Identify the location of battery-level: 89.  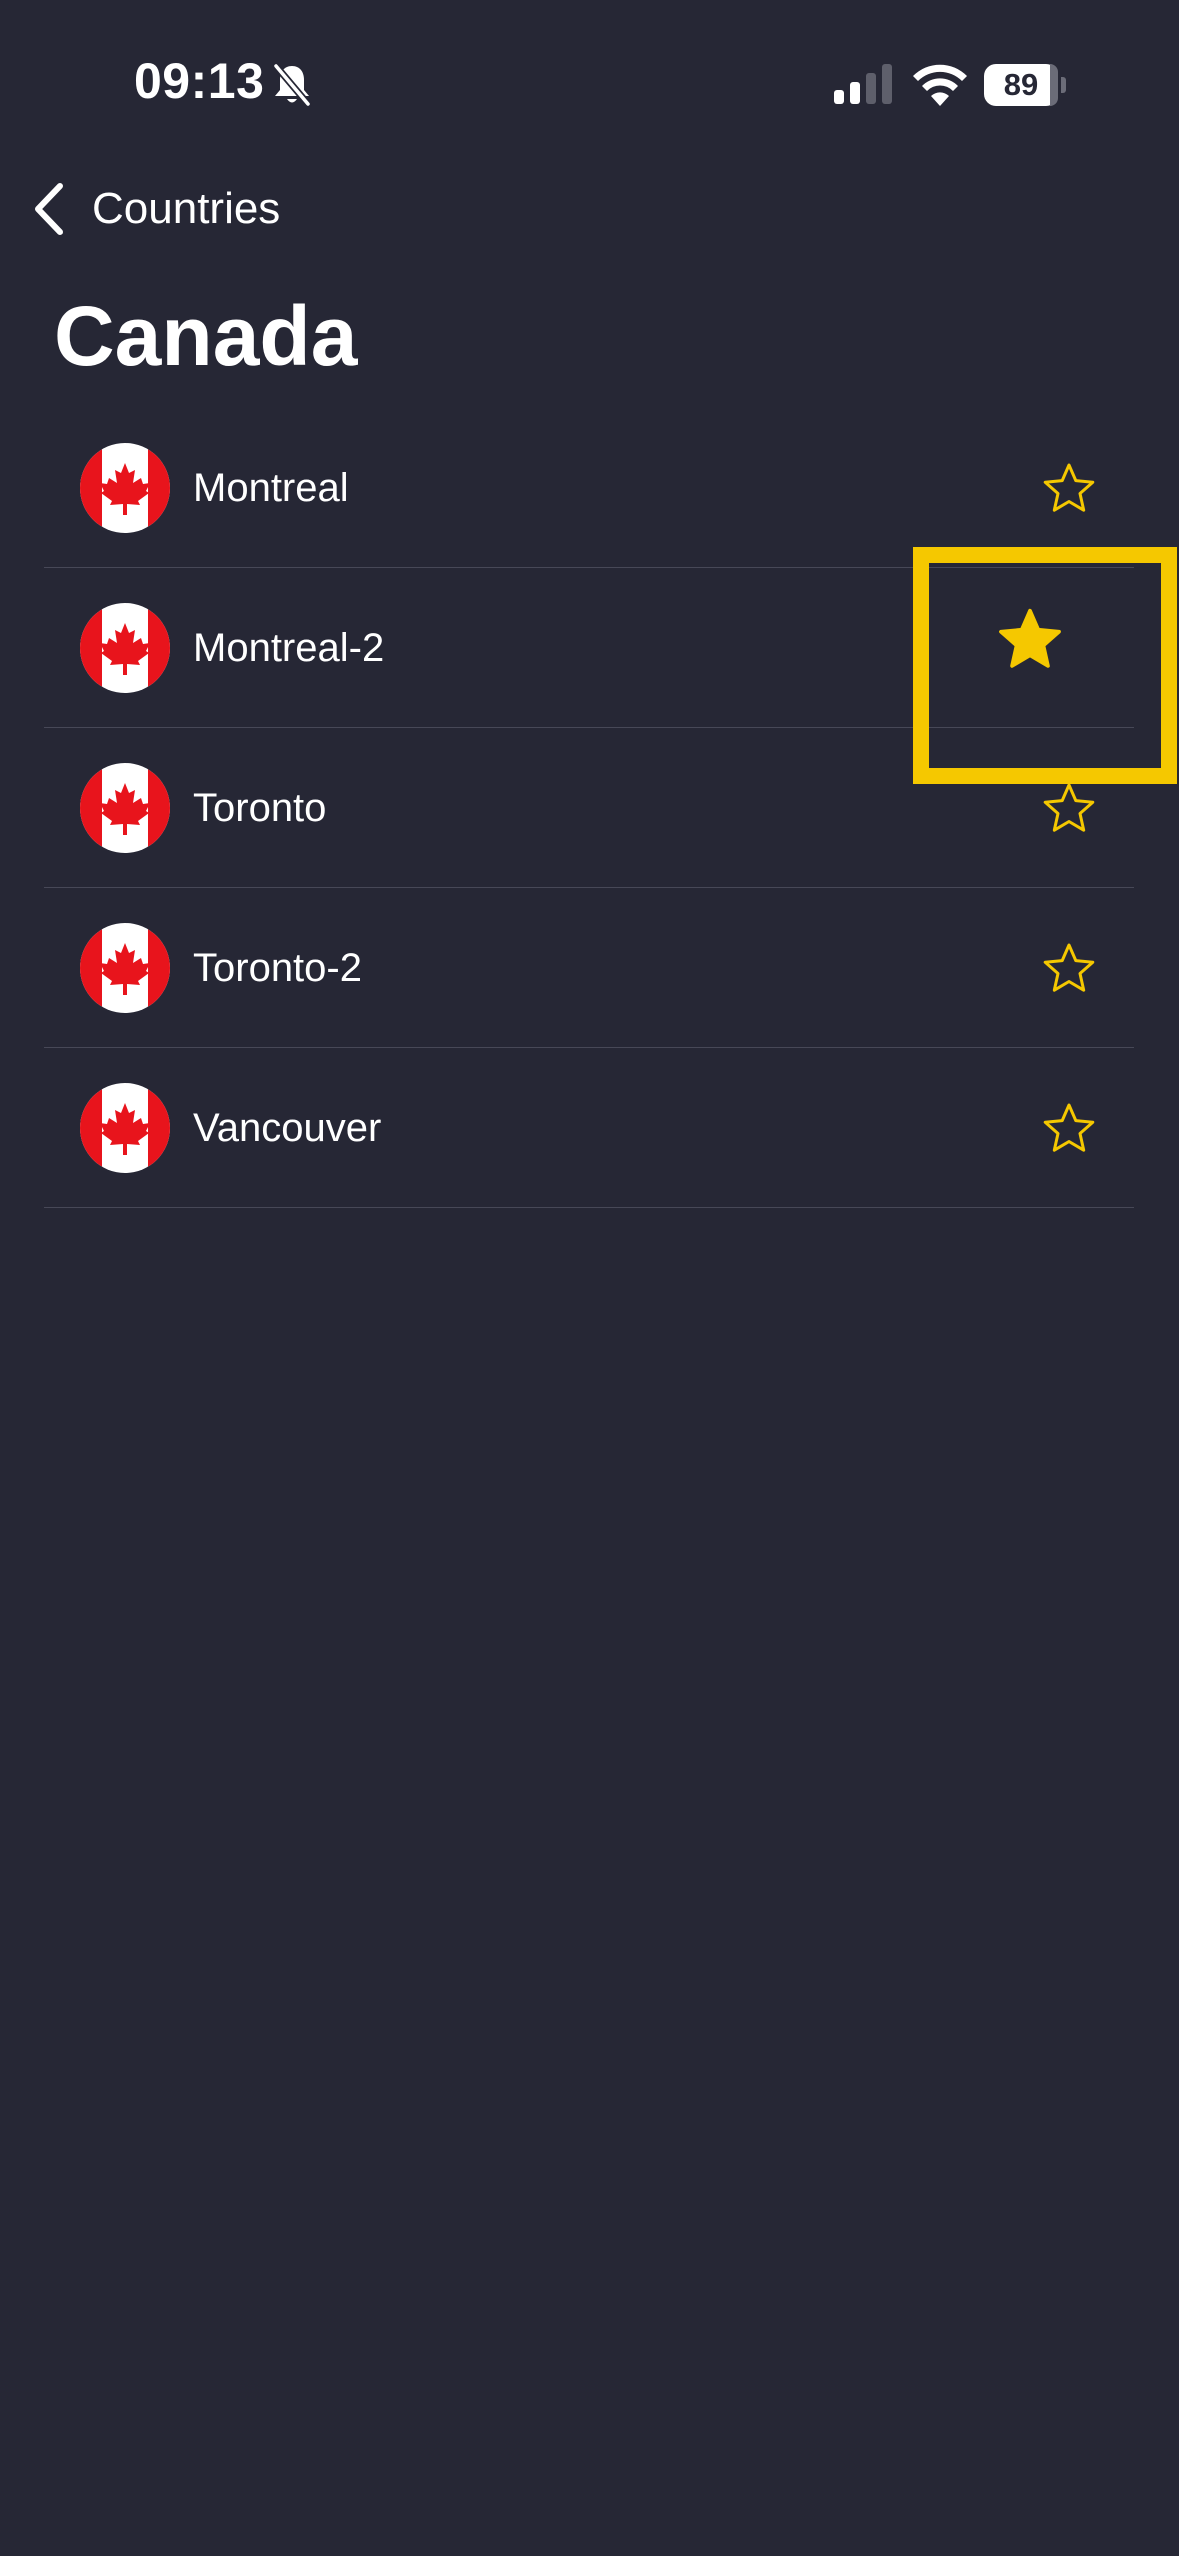
(1021, 85).